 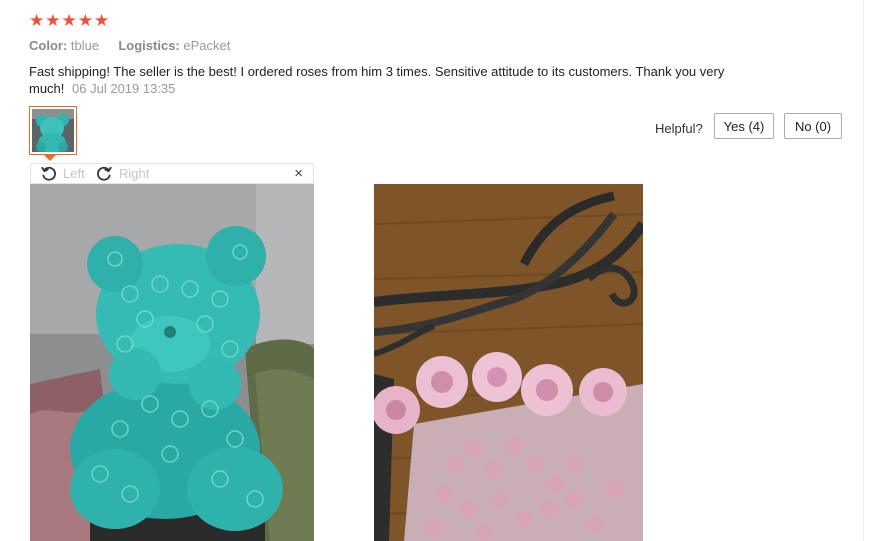 What do you see at coordinates (134, 173) in the screenshot?
I see `rotate-right-label: Right` at bounding box center [134, 173].